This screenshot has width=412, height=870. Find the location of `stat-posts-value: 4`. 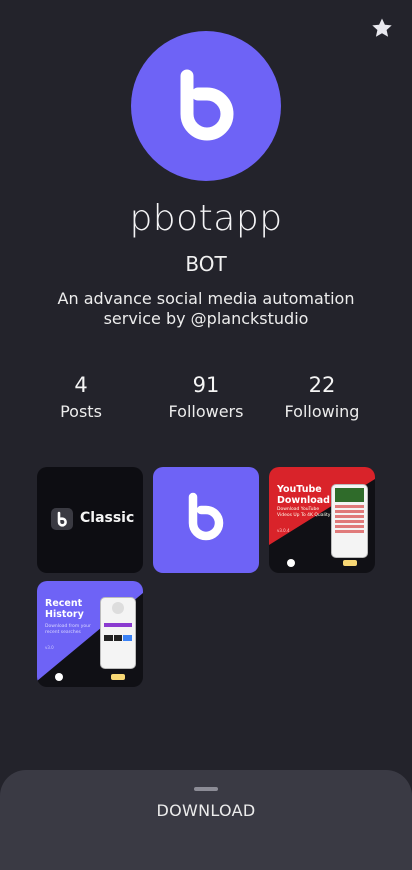

stat-posts-value: 4 is located at coordinates (81, 385).